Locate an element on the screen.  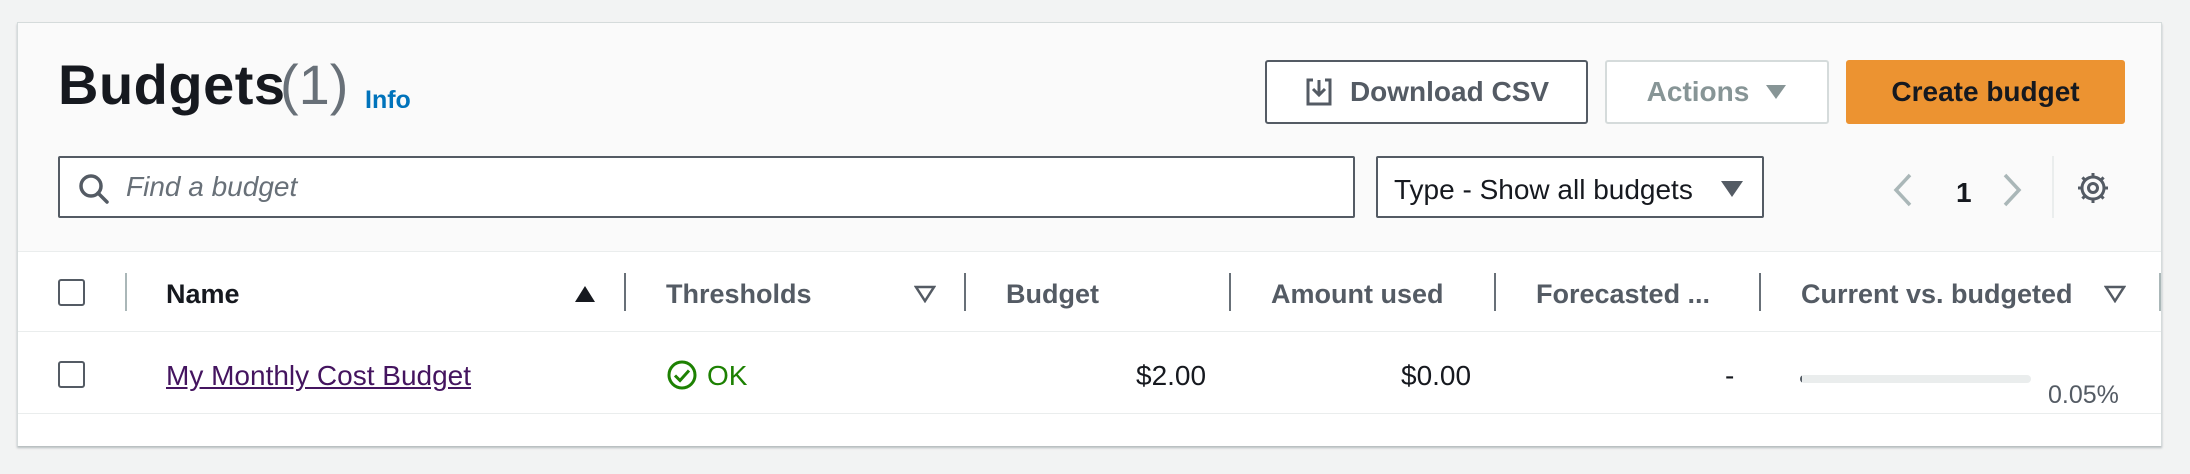
column-header-budget: Budget is located at coordinates (1052, 294).